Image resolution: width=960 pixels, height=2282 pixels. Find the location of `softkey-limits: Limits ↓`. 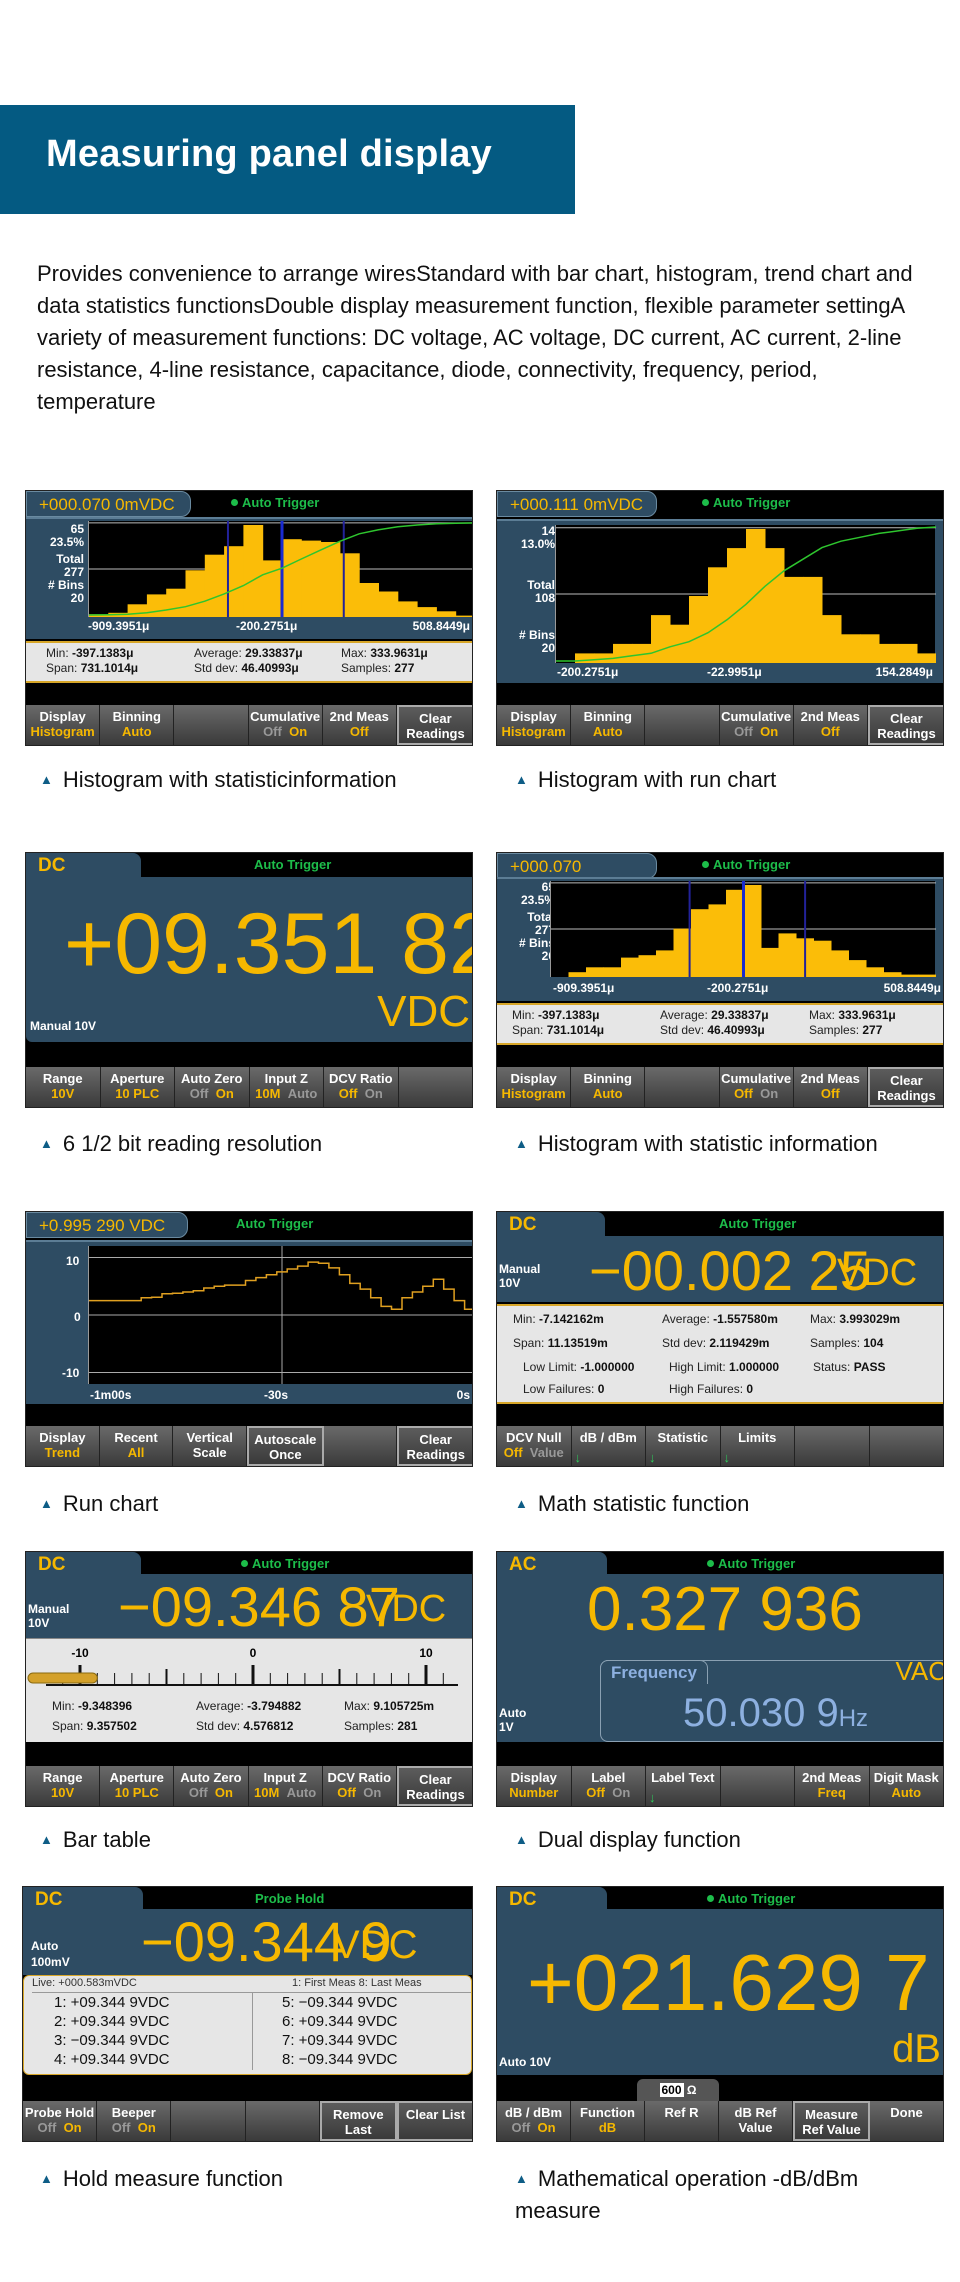

softkey-limits: Limits ↓ is located at coordinates (757, 1446).